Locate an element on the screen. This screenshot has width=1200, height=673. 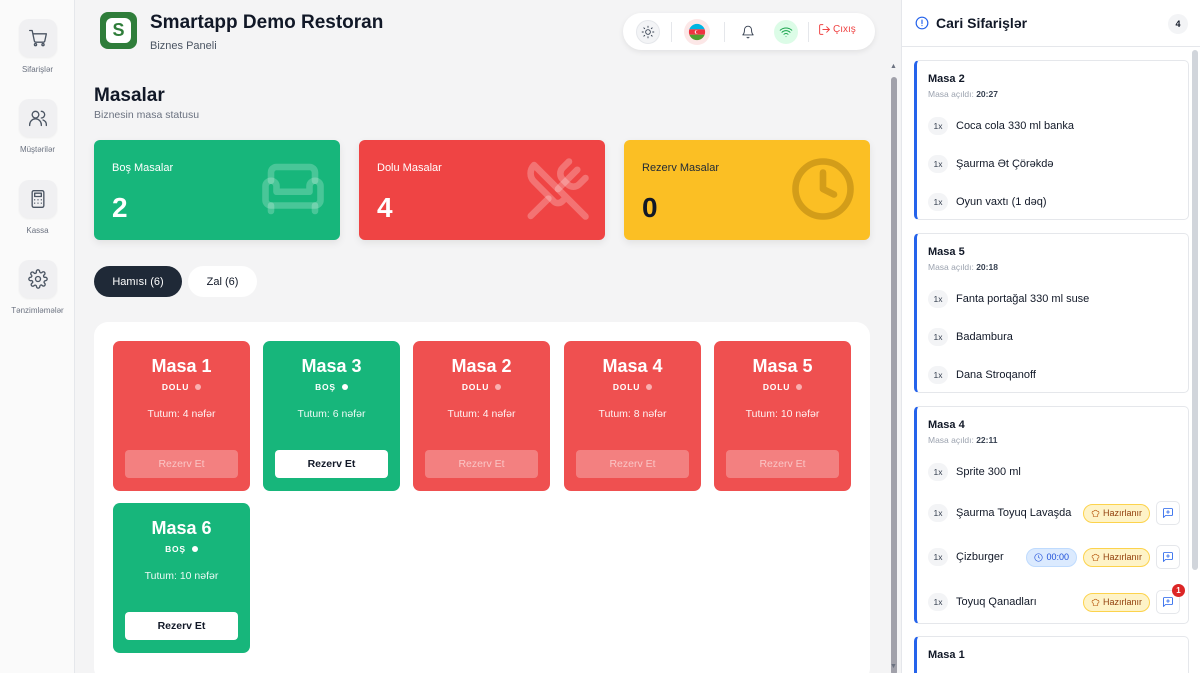
table-name: Masa 4 is located at coordinates (632, 366).